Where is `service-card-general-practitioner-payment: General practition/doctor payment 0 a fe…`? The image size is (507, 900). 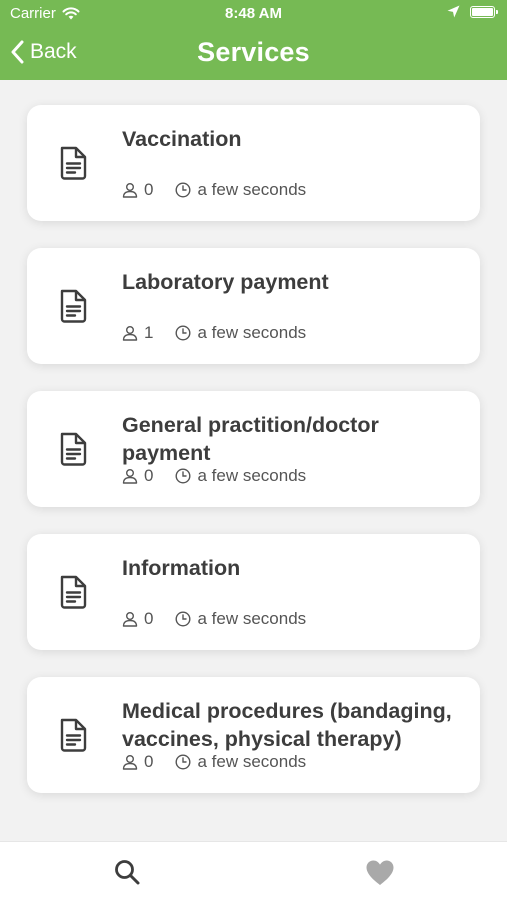
service-card-general-practitioner-payment: General practition/doctor payment 0 a fe… is located at coordinates (253, 449).